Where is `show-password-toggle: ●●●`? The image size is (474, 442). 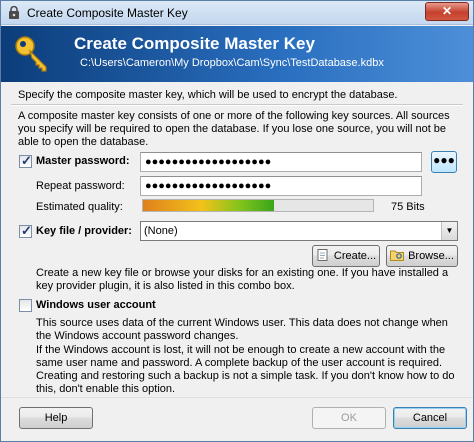
show-password-toggle: ●●● is located at coordinates (444, 162).